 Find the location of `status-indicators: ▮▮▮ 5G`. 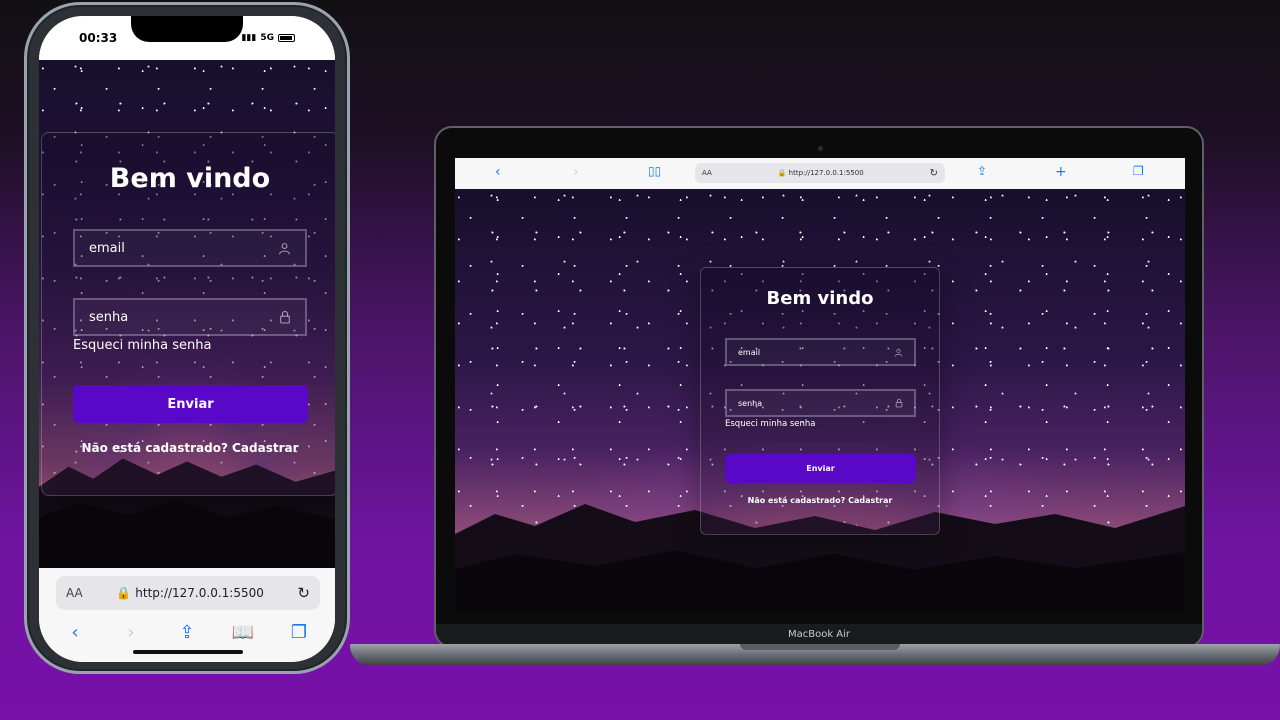

status-indicators: ▮▮▮ 5G is located at coordinates (268, 38).